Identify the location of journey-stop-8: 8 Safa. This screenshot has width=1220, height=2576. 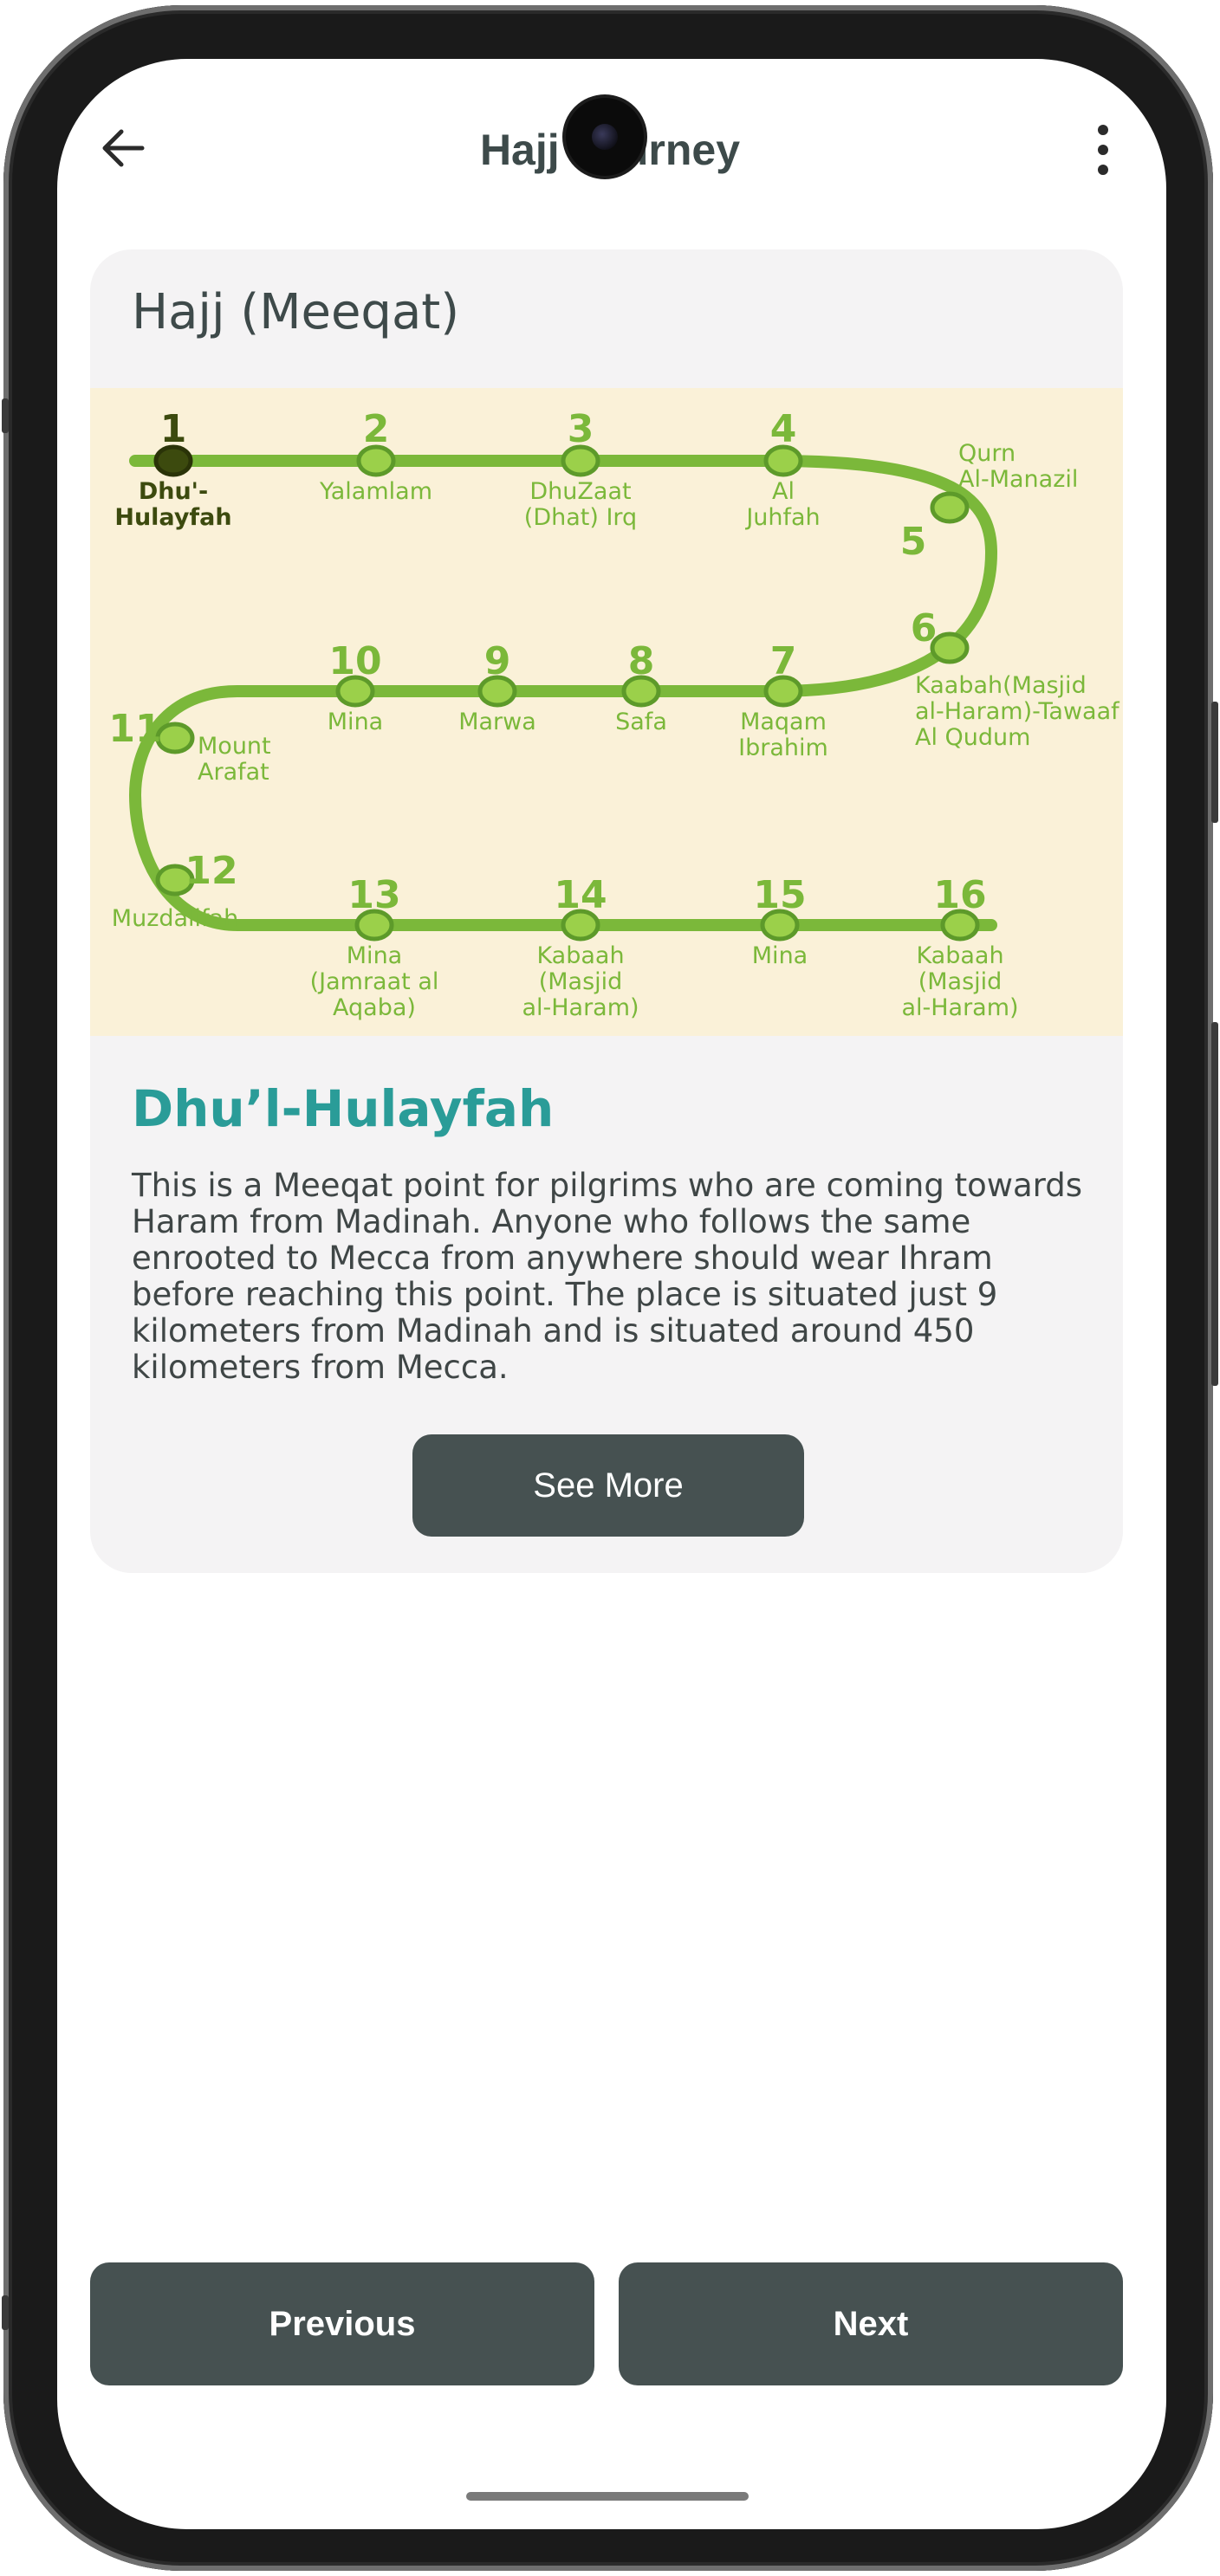
(641, 687).